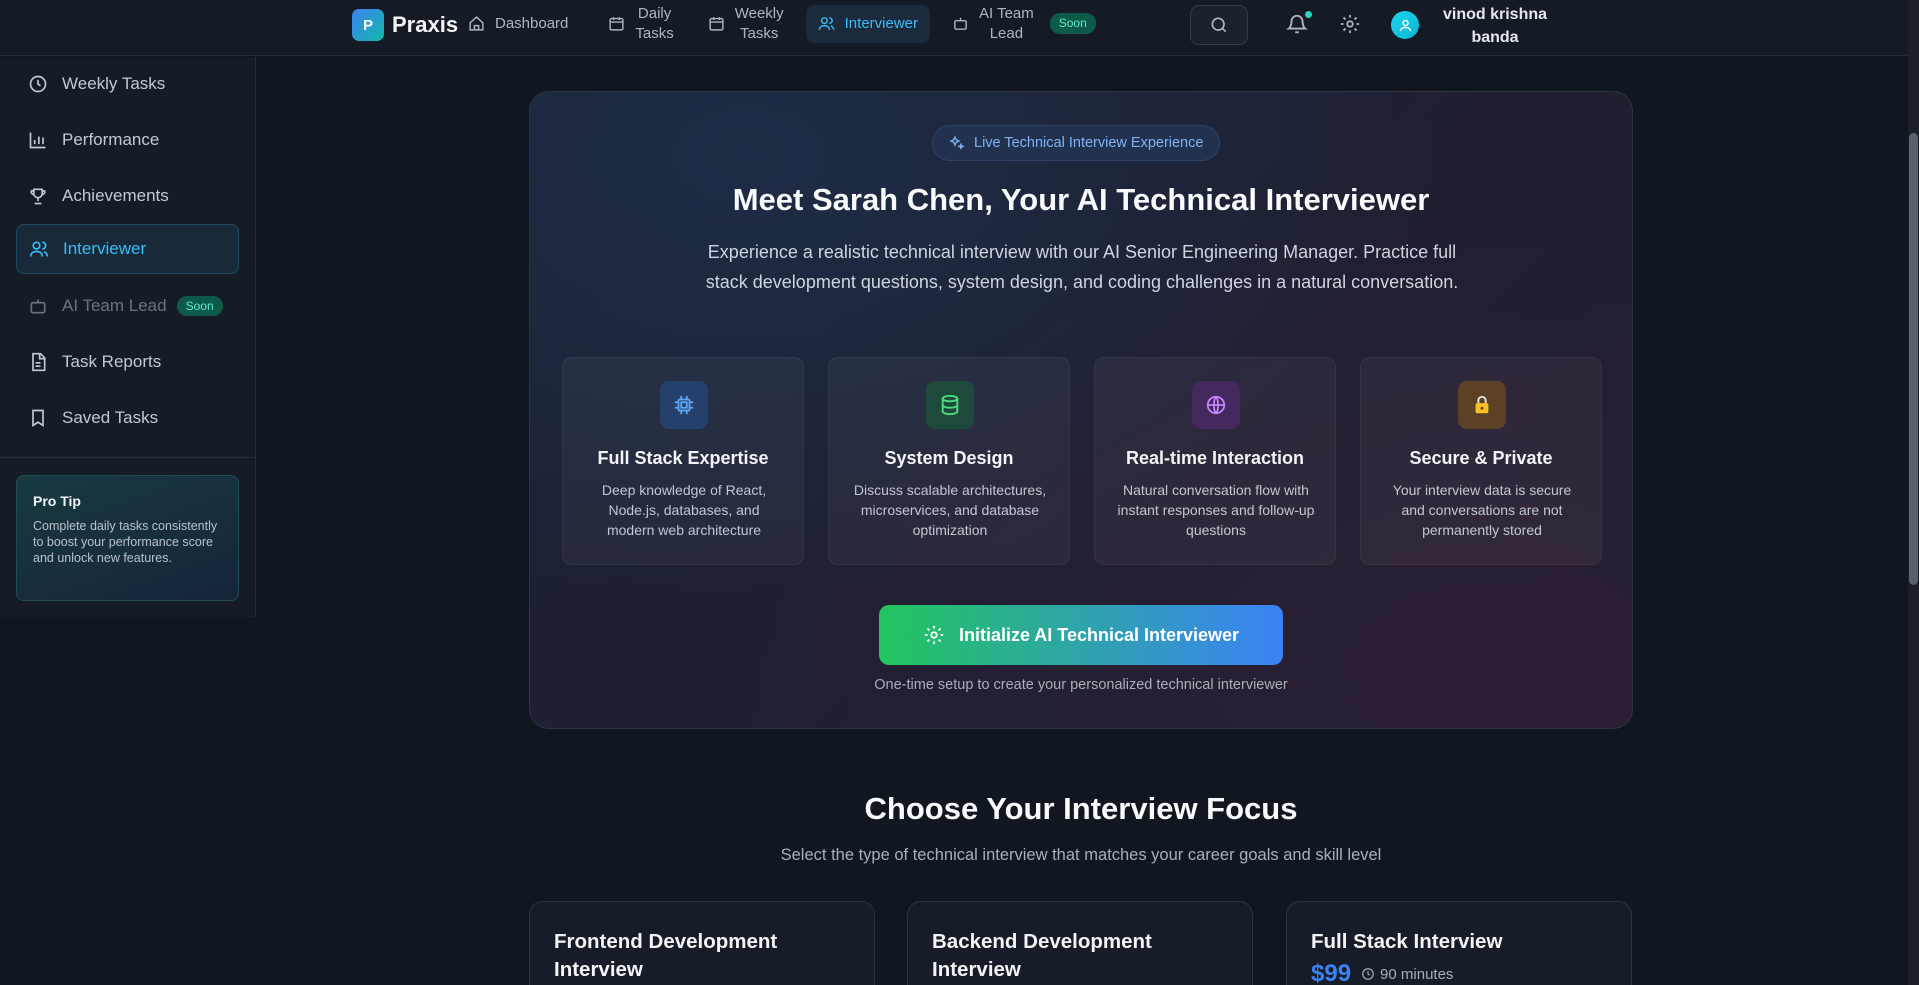 This screenshot has height=985, width=1919. I want to click on lock-icon, so click(1482, 404).